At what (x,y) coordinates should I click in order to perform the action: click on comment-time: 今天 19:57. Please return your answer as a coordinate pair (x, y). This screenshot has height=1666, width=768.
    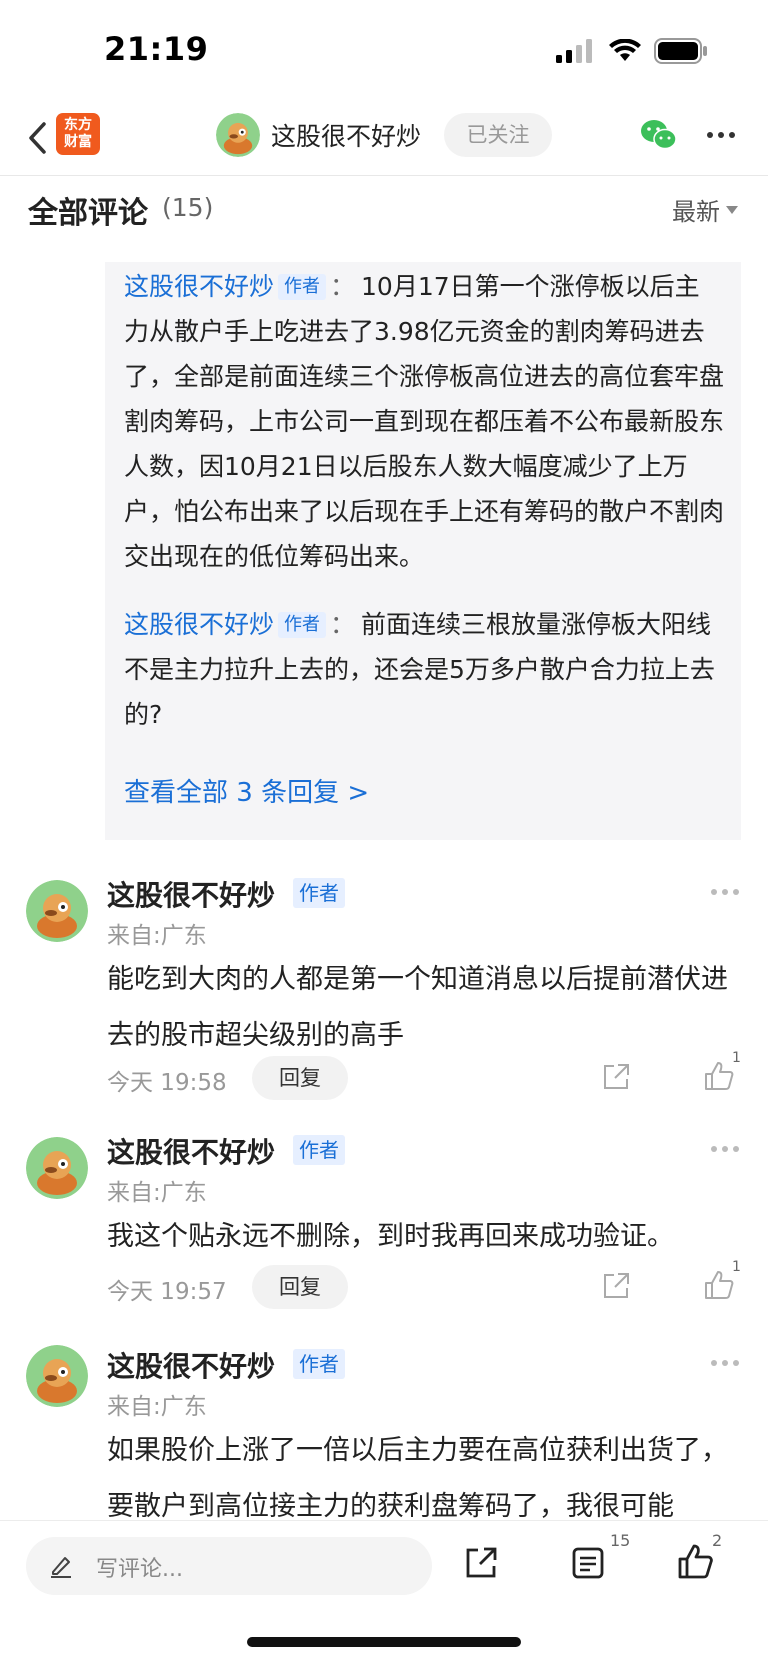
    Looking at the image, I should click on (167, 1292).